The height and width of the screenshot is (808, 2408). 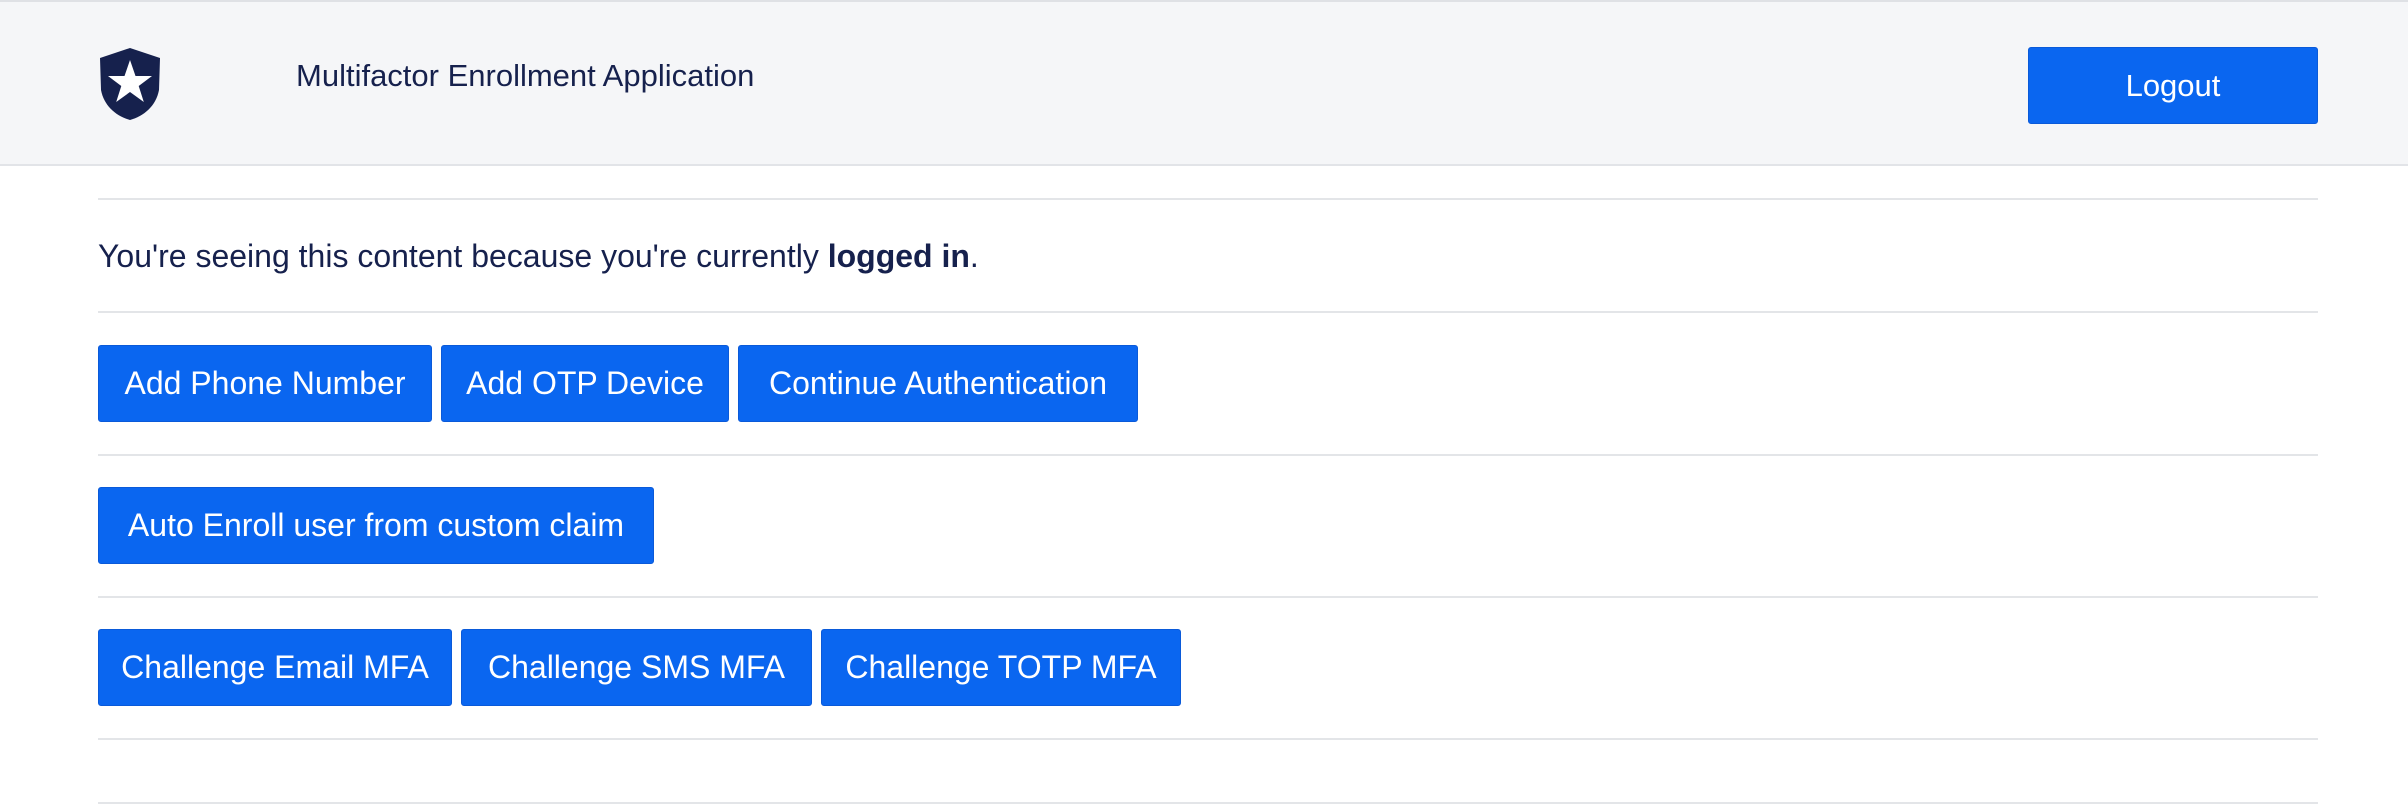 What do you see at coordinates (2173, 85) in the screenshot?
I see `logout-button: Logout` at bounding box center [2173, 85].